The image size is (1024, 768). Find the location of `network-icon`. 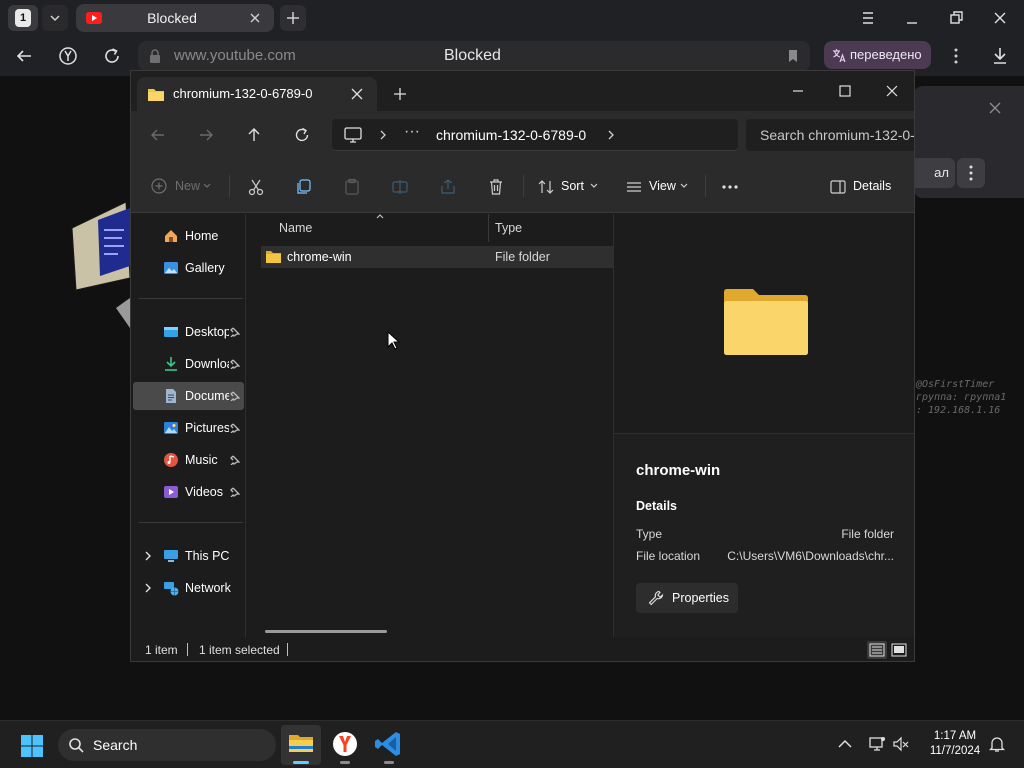

network-icon is located at coordinates (877, 744).